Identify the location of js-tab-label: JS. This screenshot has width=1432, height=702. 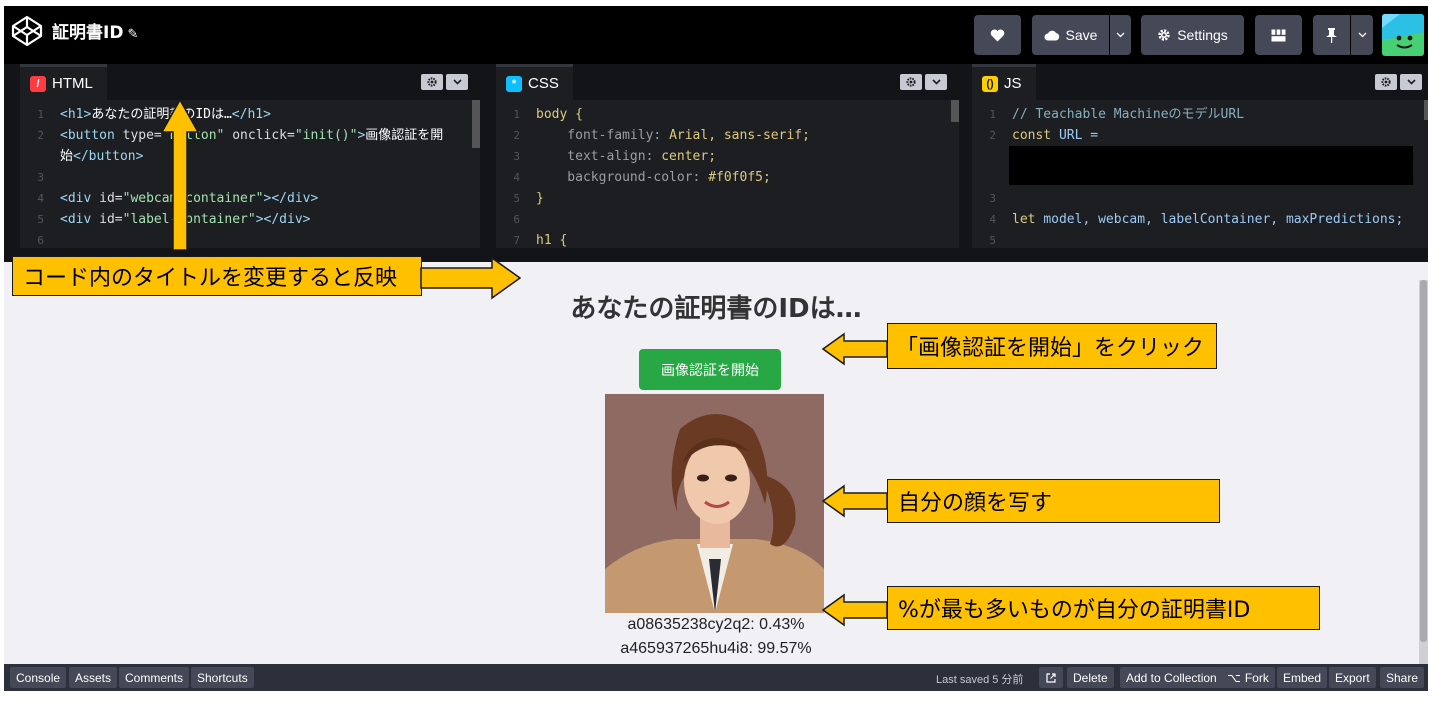
(1013, 83).